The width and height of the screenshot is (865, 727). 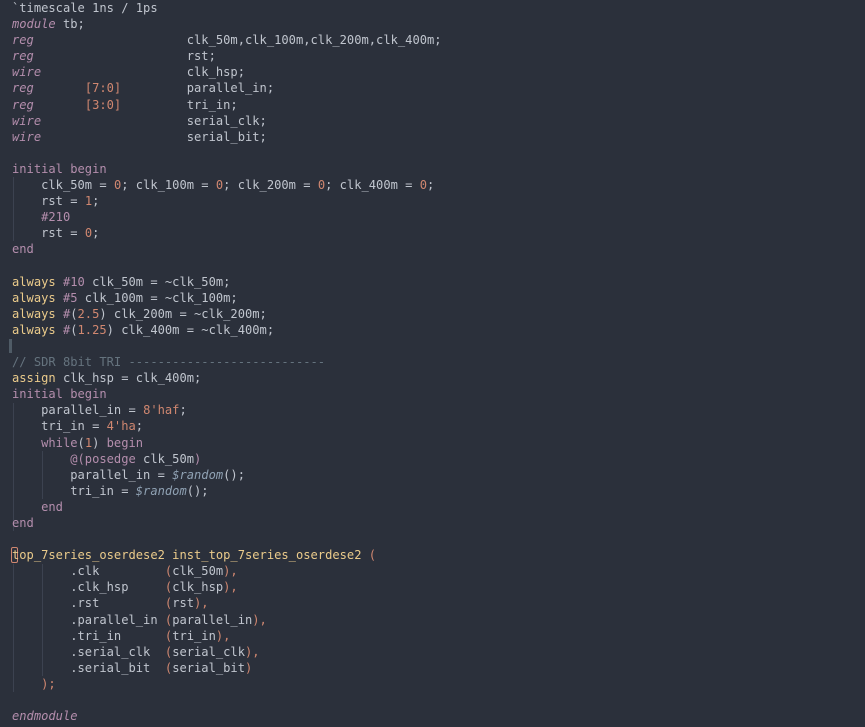 I want to click on code-token: serial_bit, so click(x=208, y=667).